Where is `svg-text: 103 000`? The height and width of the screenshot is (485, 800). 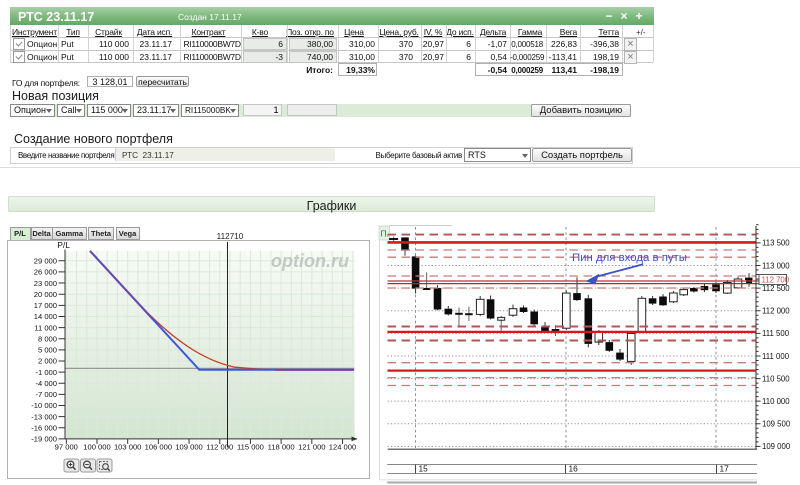 svg-text: 103 000 is located at coordinates (127, 446).